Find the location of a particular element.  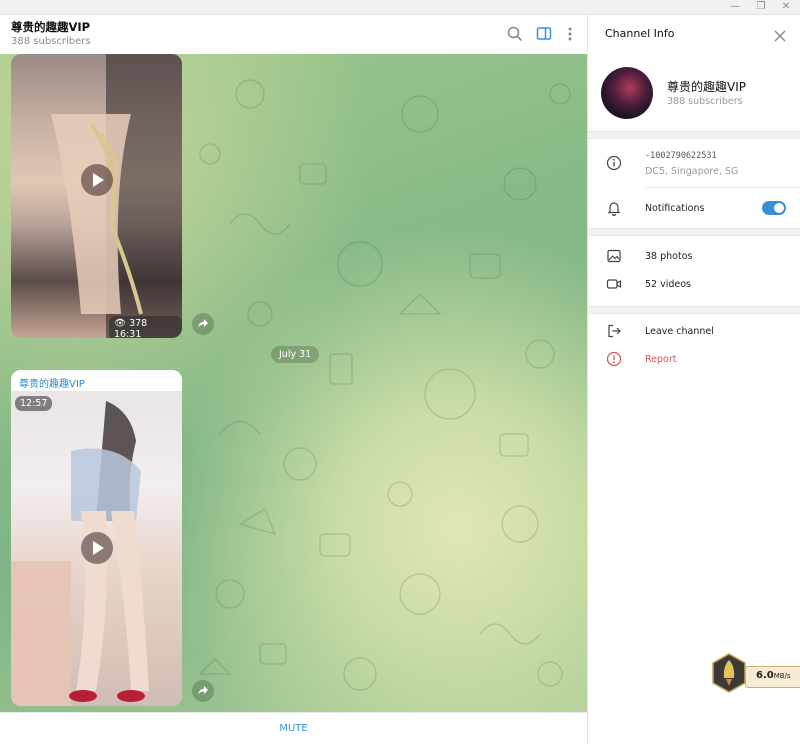

minimize-button: — is located at coordinates (735, 7).